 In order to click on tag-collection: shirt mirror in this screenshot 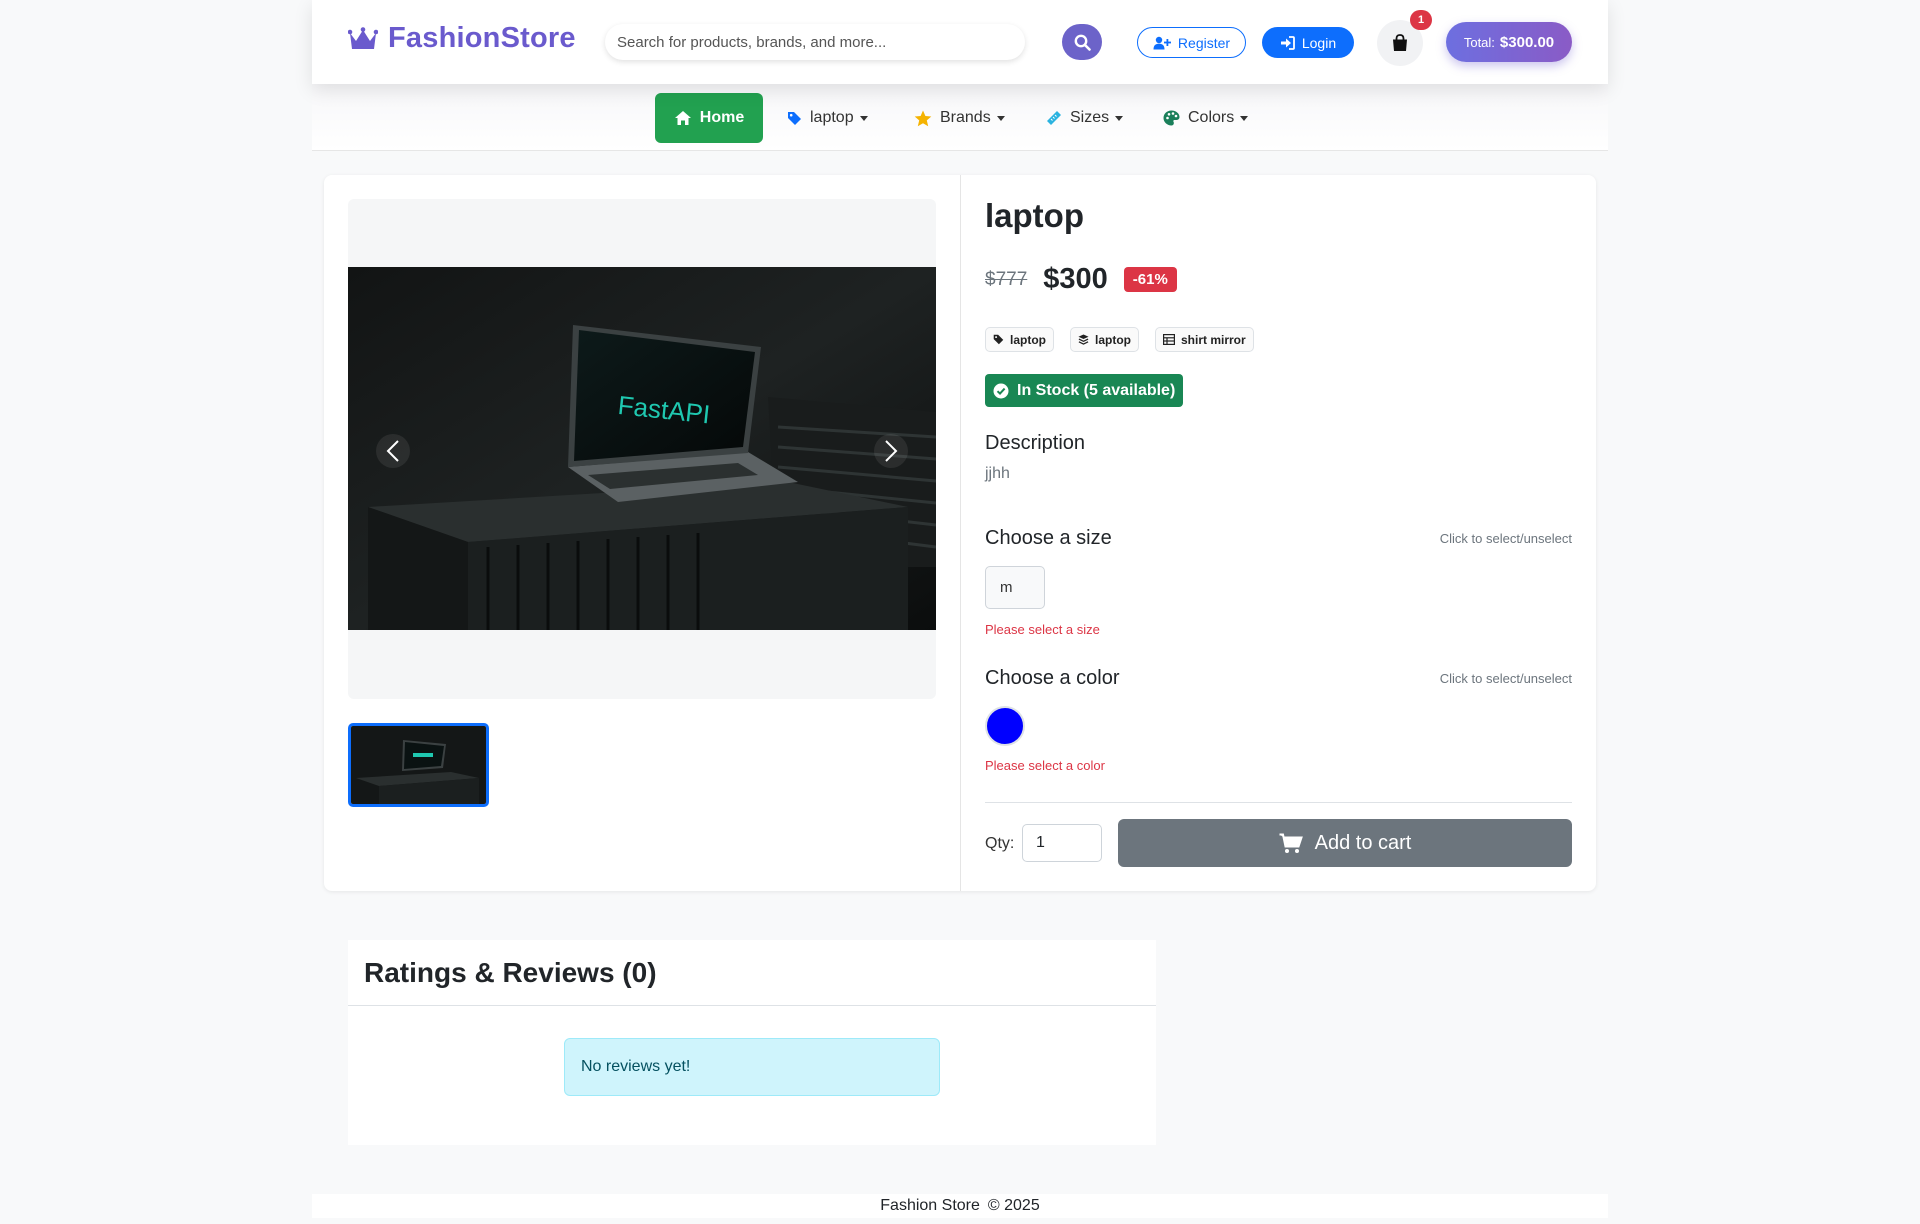, I will do `click(1204, 339)`.